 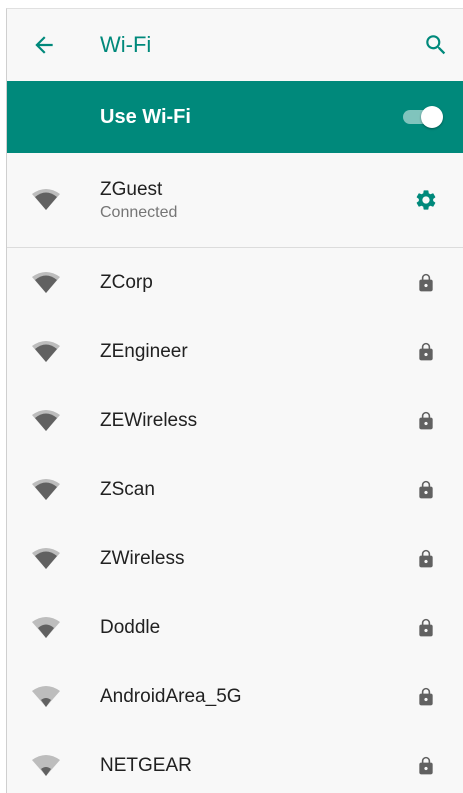 I want to click on network-row: AndroidArea_5G, so click(x=235, y=696).